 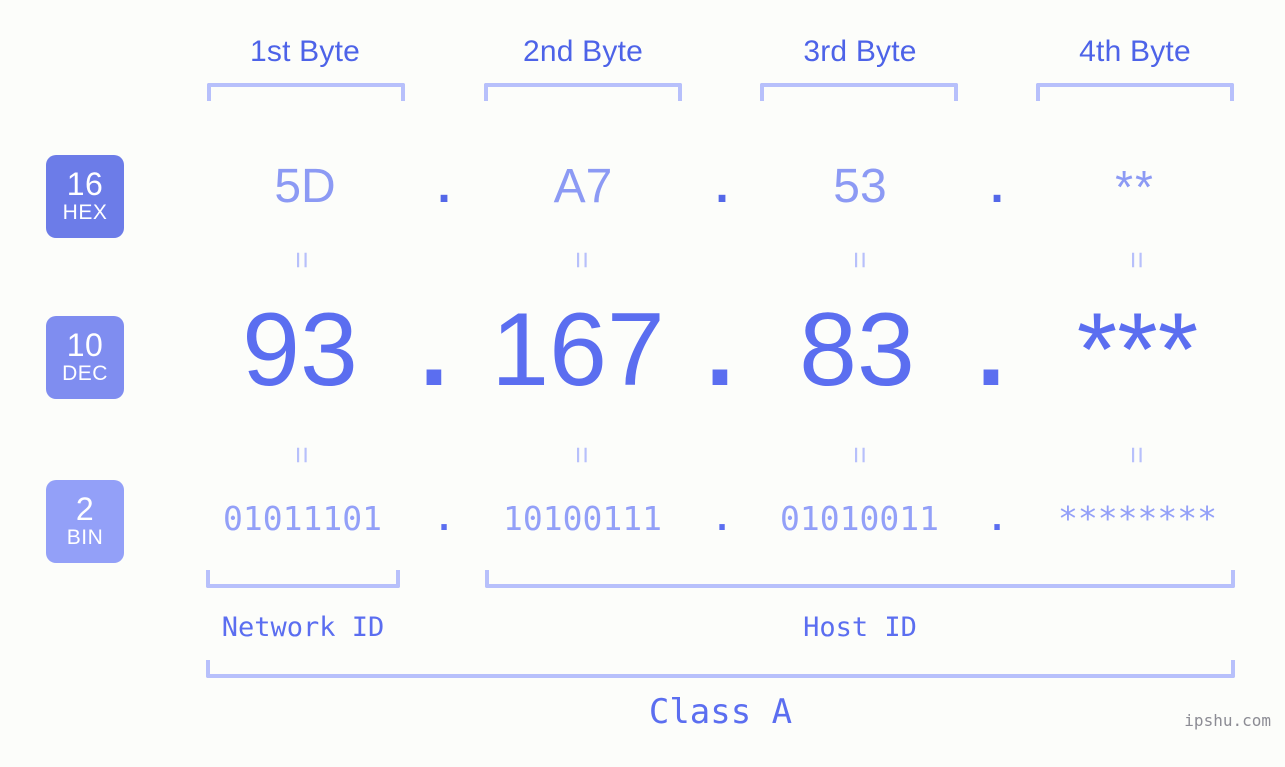 I want to click on base-badge-dec: 10 DEC, so click(x=85, y=357).